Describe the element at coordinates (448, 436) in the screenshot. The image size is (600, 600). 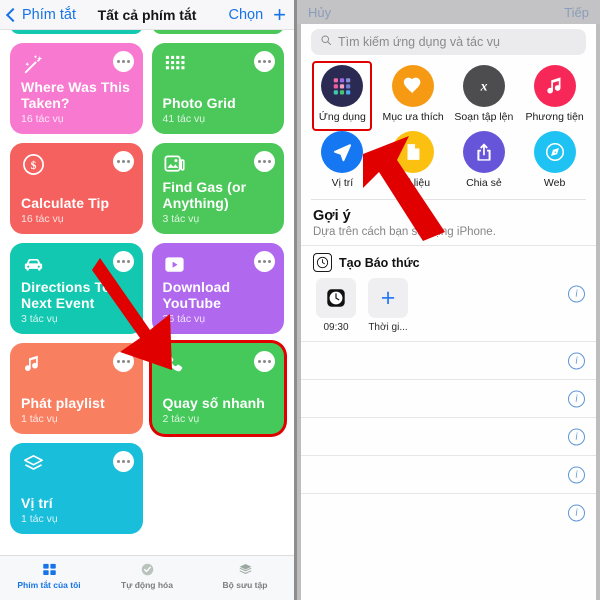
I see `suggestion-row-4: i` at that location.